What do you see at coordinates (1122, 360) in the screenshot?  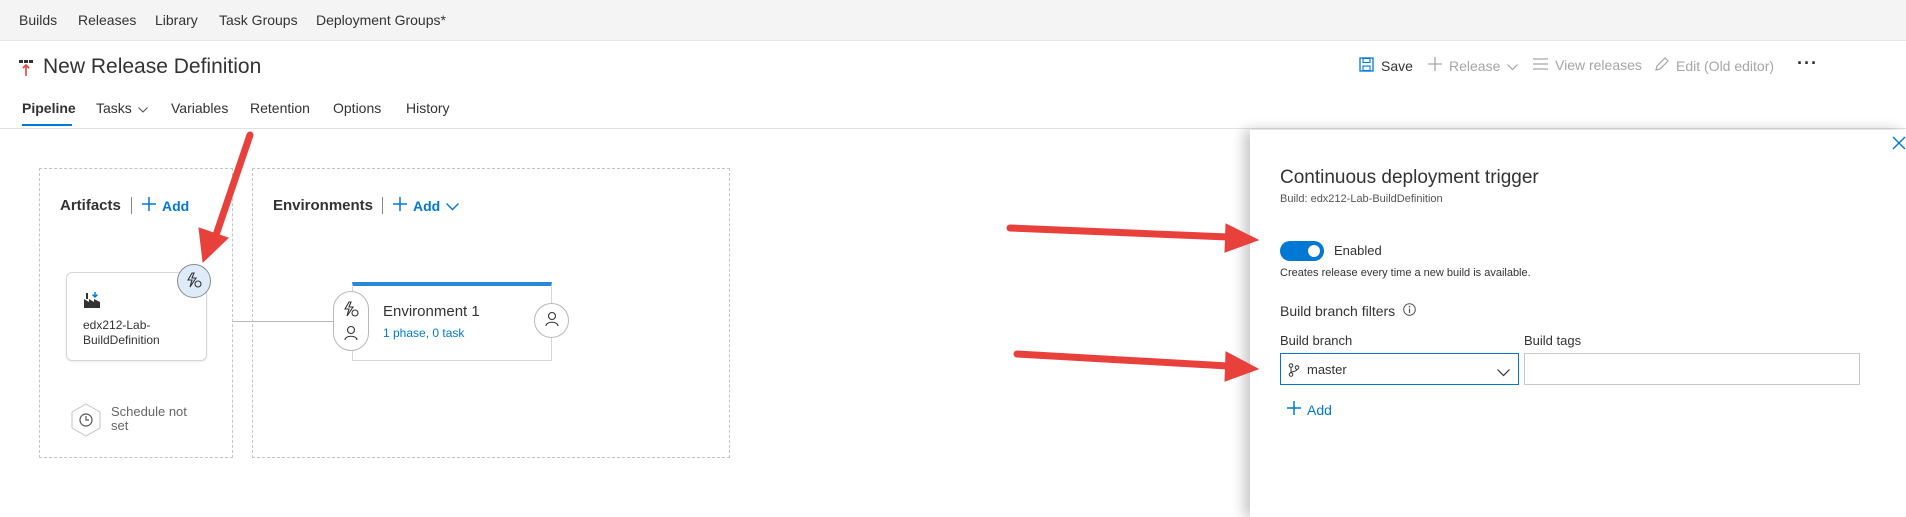 I see `annotation-arrow-branch` at bounding box center [1122, 360].